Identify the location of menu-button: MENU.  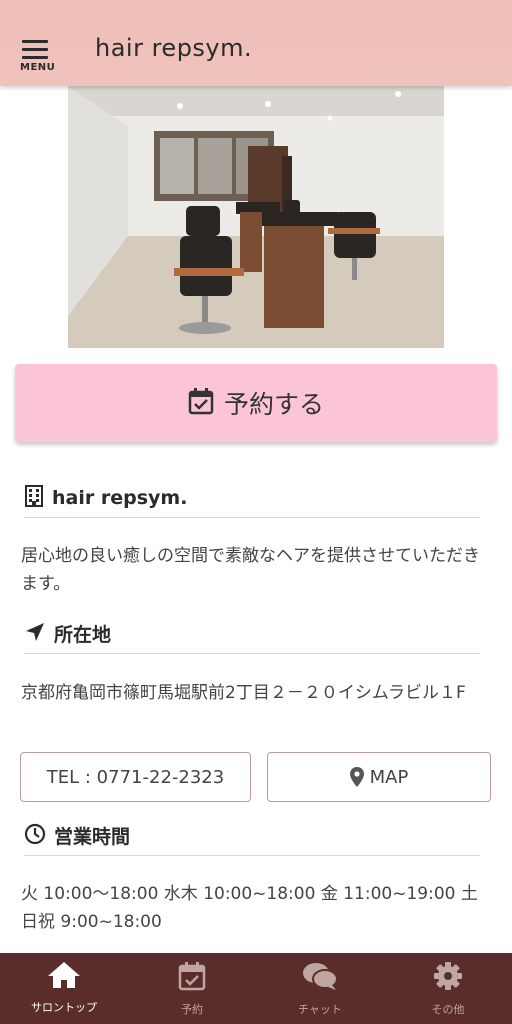
(38, 57).